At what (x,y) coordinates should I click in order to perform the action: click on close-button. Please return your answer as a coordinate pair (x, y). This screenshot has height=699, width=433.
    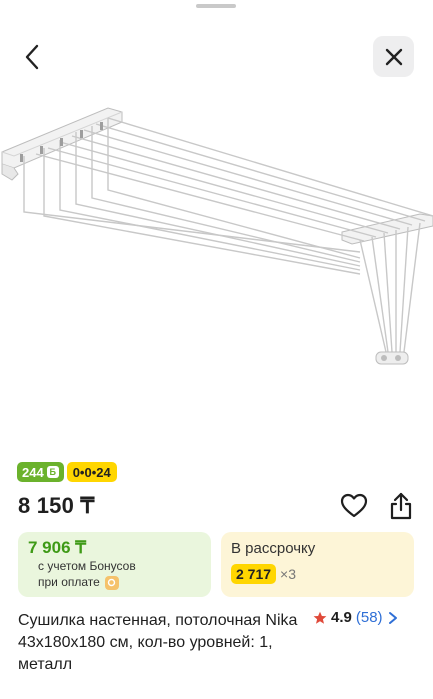
    Looking at the image, I should click on (393, 56).